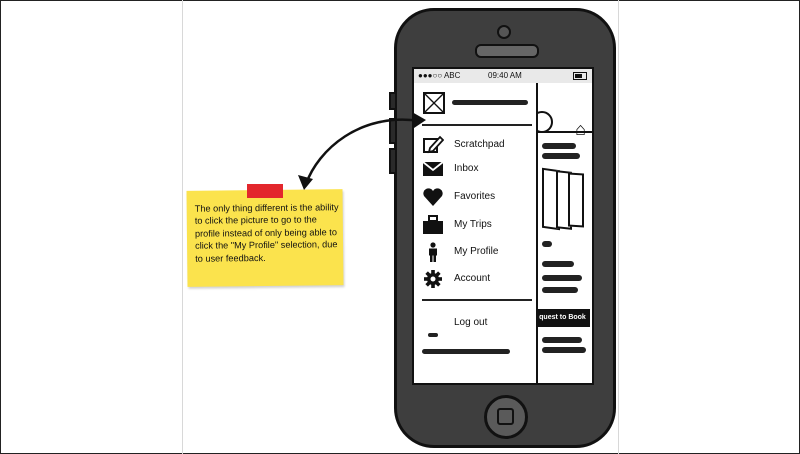  Describe the element at coordinates (580, 76) in the screenshot. I see `battery-icon` at that location.